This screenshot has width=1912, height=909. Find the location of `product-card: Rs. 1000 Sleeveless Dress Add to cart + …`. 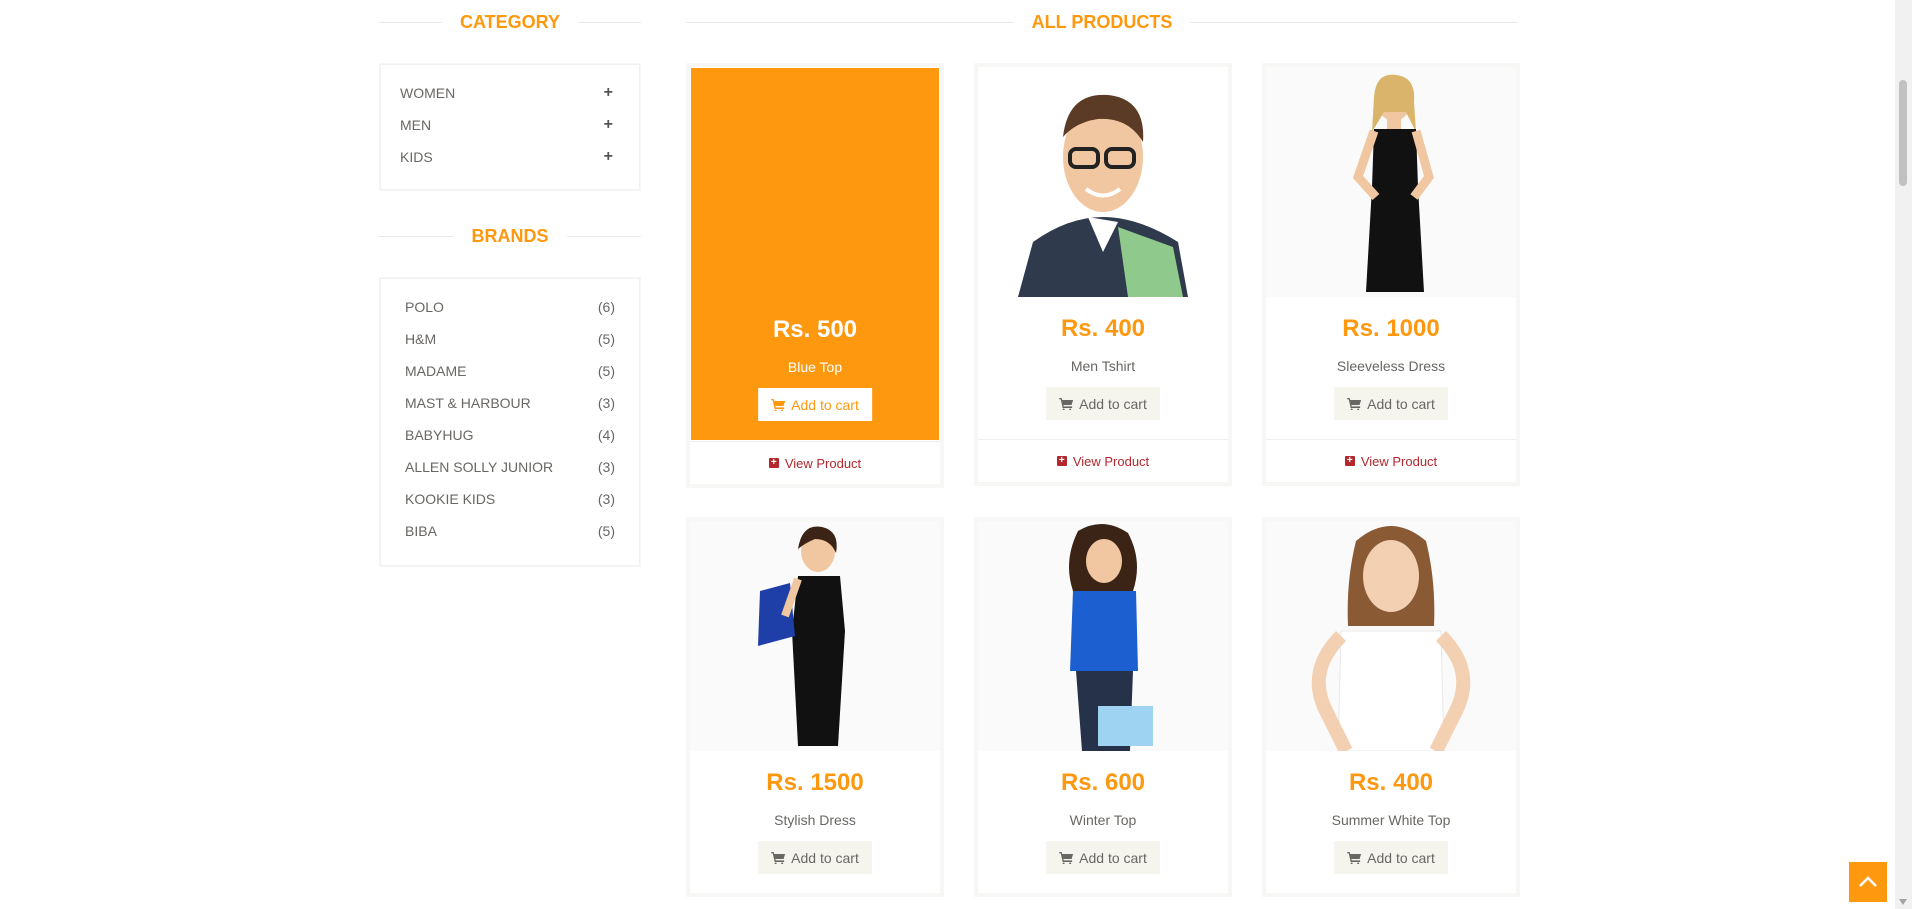

product-card: Rs. 1000 Sleeveless Dress Add to cart + … is located at coordinates (1391, 274).